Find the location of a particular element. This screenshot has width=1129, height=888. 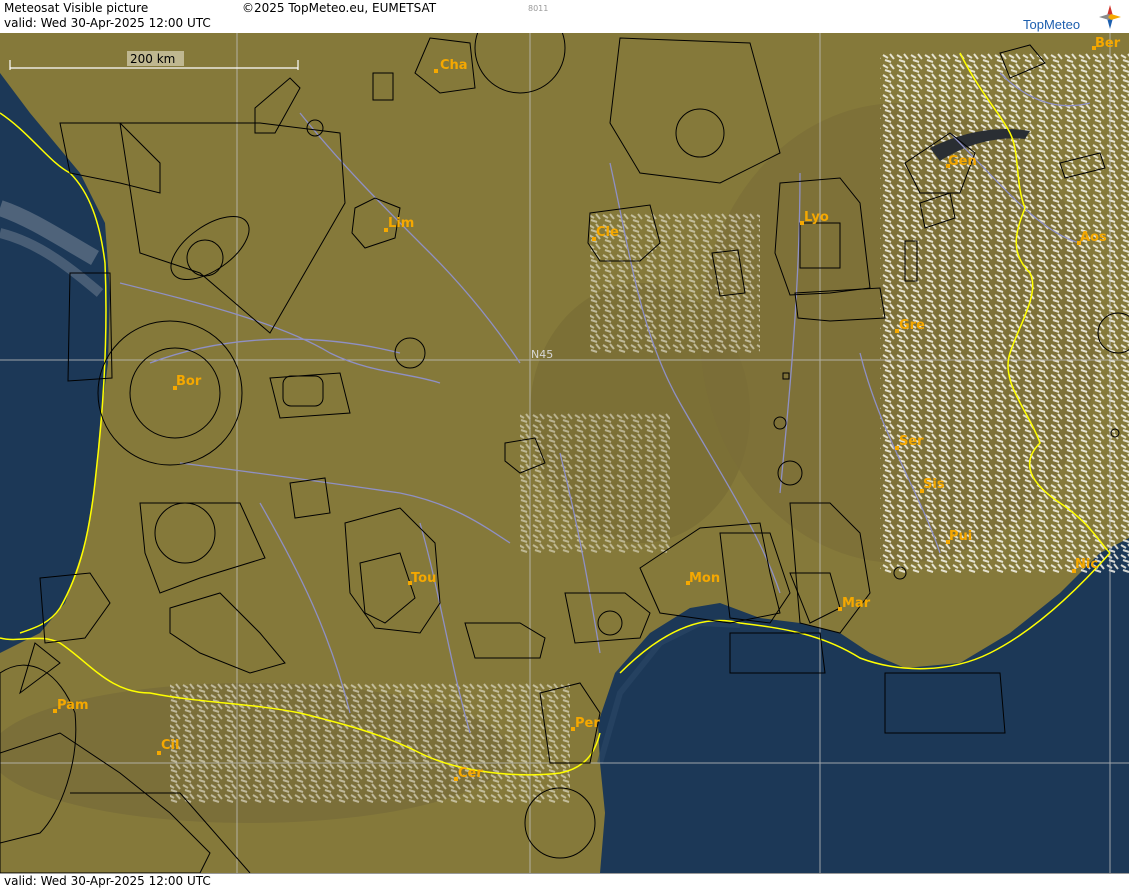

city-tou: Tou is located at coordinates (422, 578).